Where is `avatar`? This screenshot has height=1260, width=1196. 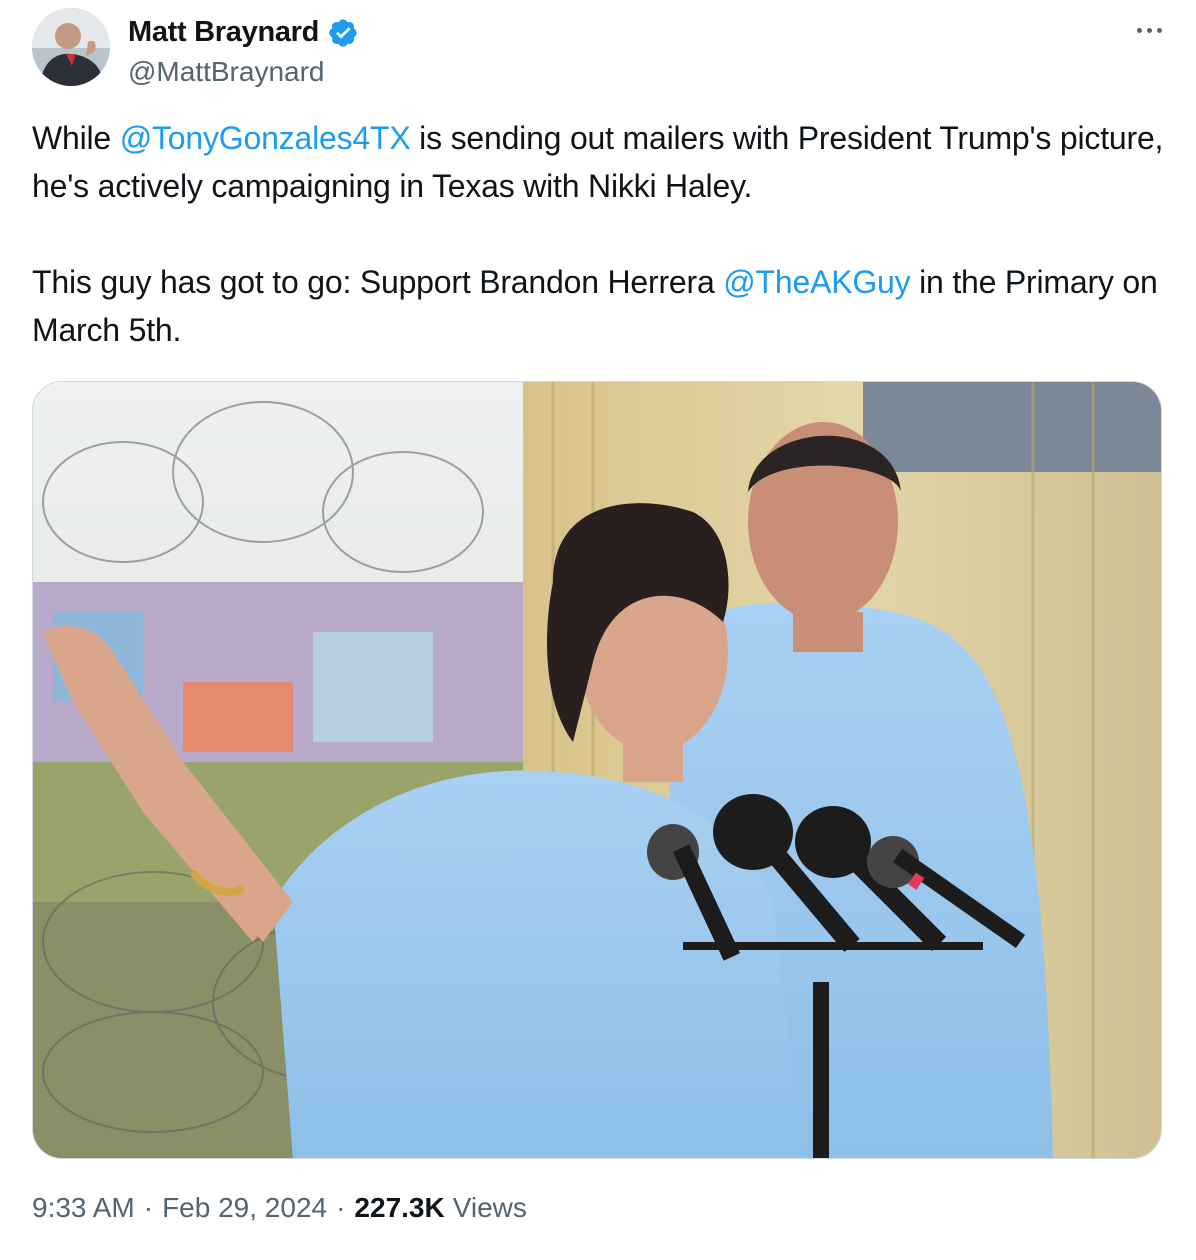 avatar is located at coordinates (71, 47).